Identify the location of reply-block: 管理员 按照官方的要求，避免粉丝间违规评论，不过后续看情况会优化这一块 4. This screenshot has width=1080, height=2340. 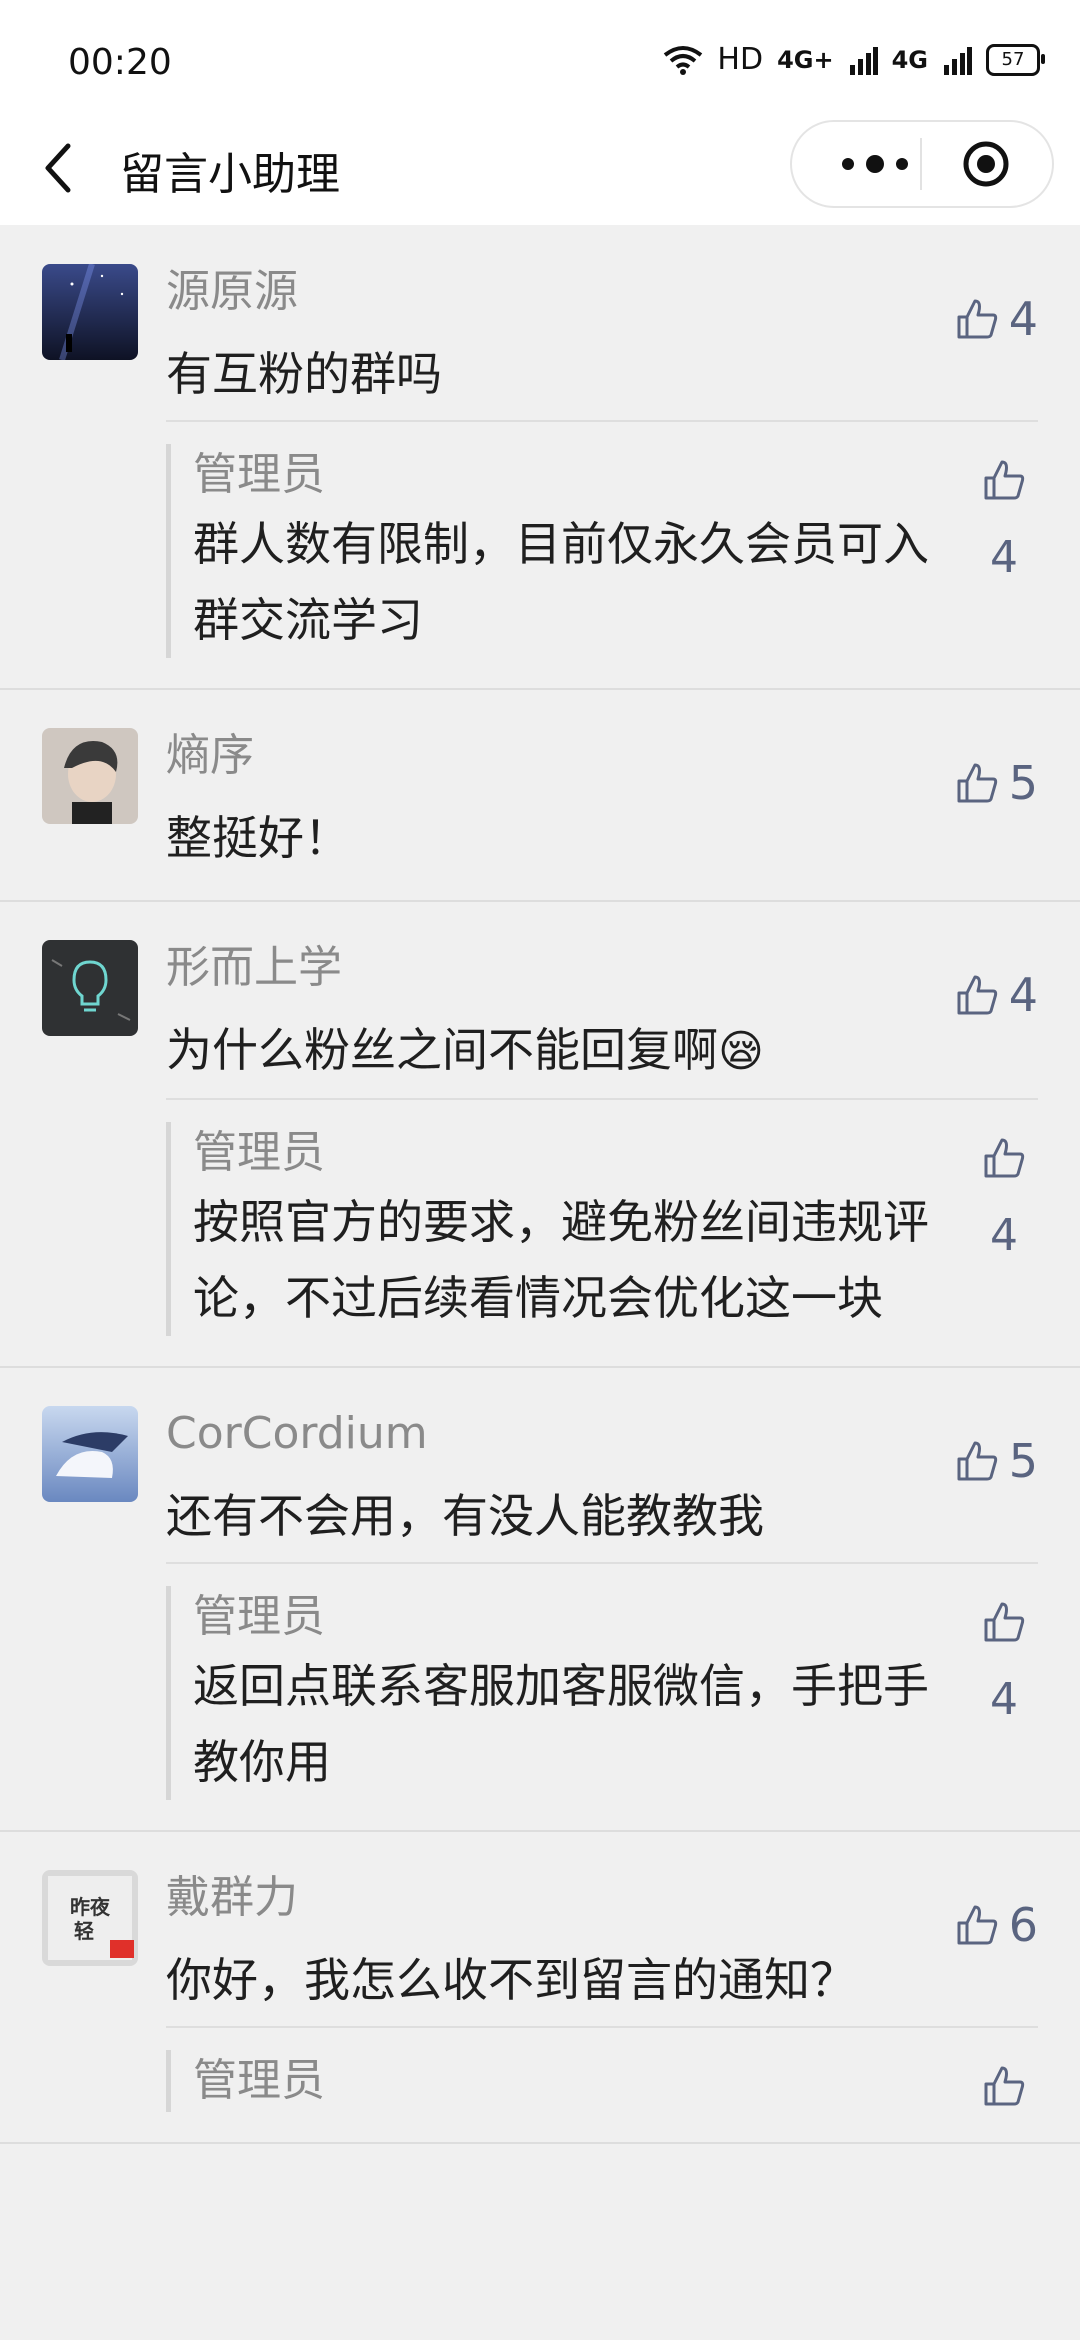
(602, 1217).